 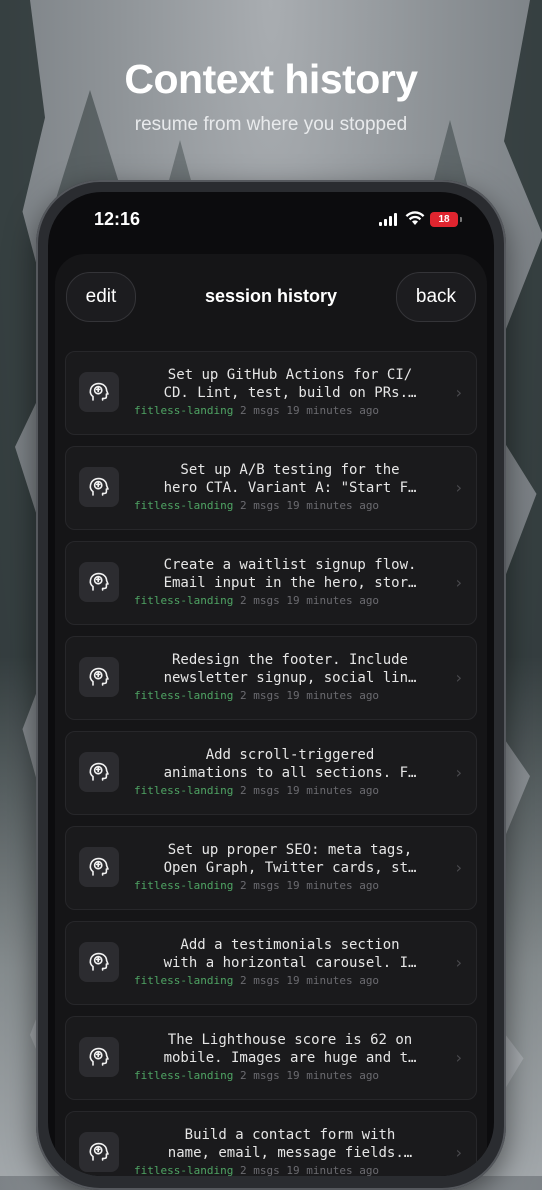 What do you see at coordinates (290, 945) in the screenshot?
I see `session-summary-line-1: Add a testimonials section` at bounding box center [290, 945].